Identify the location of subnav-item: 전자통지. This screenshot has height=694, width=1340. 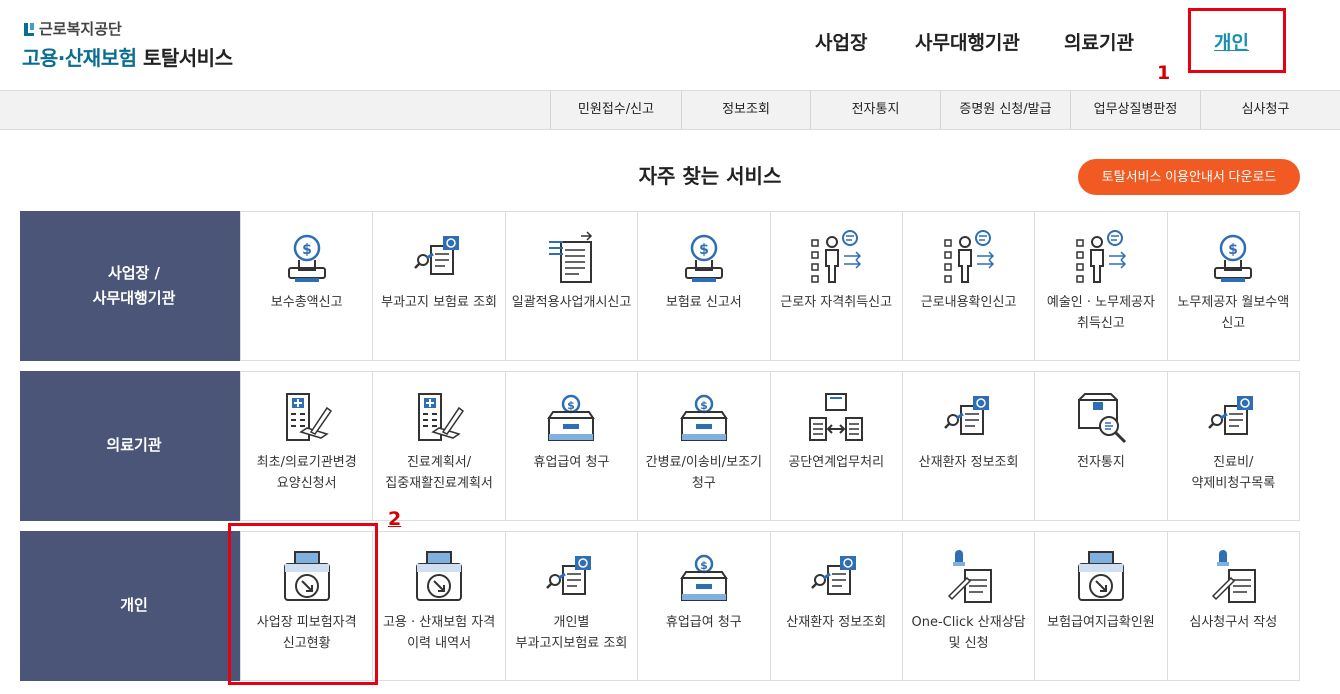
(875, 110).